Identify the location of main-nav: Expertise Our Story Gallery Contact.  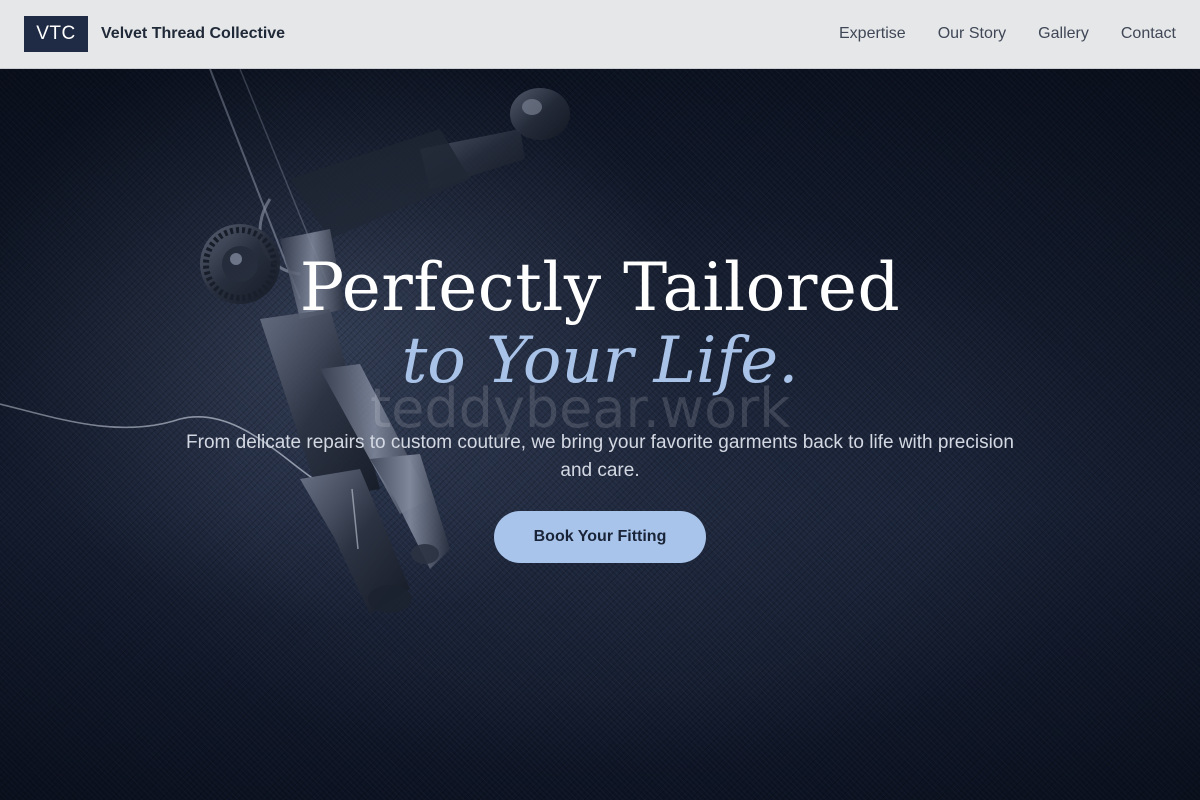
(1007, 34).